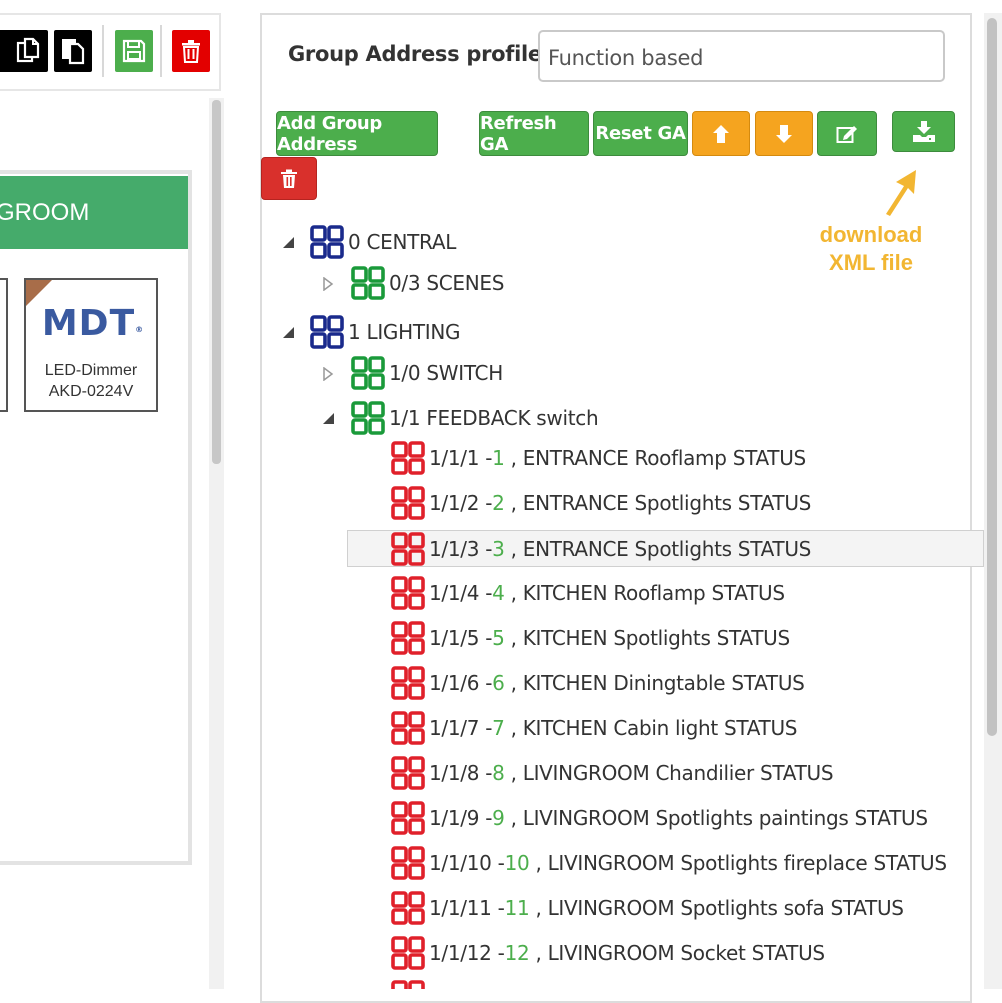  I want to click on tree-leaf-label: 1/1/1 -1 , ENTRANCE Rooflamp STATUS, so click(617, 458).